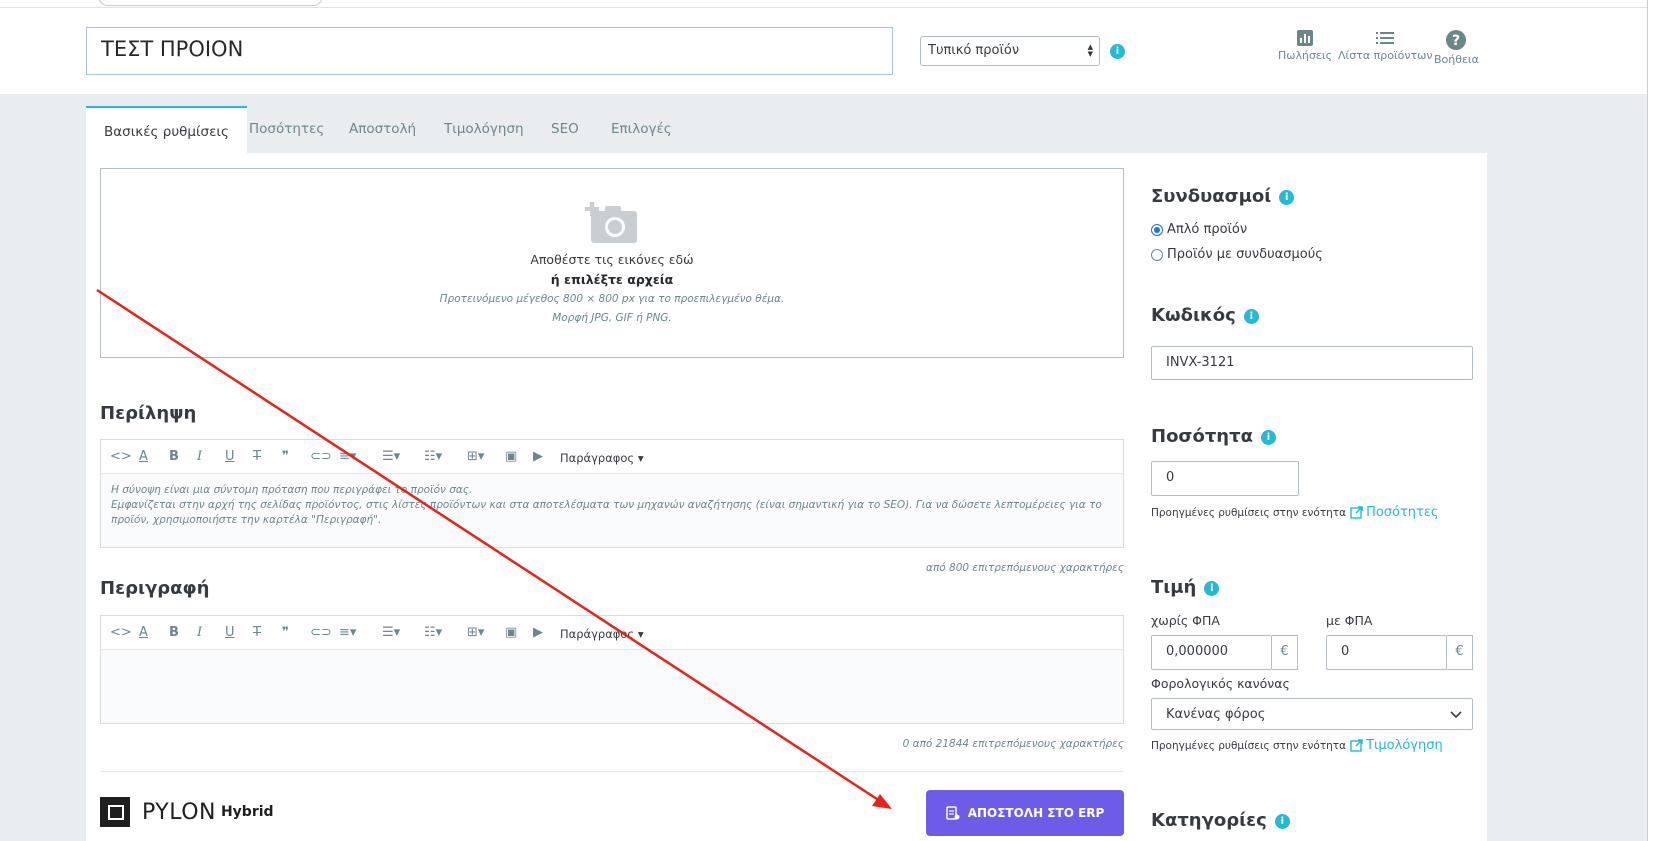 This screenshot has width=1653, height=841. What do you see at coordinates (1216, 714) in the screenshot?
I see `tax-rule-value: Κανένας φόρος` at bounding box center [1216, 714].